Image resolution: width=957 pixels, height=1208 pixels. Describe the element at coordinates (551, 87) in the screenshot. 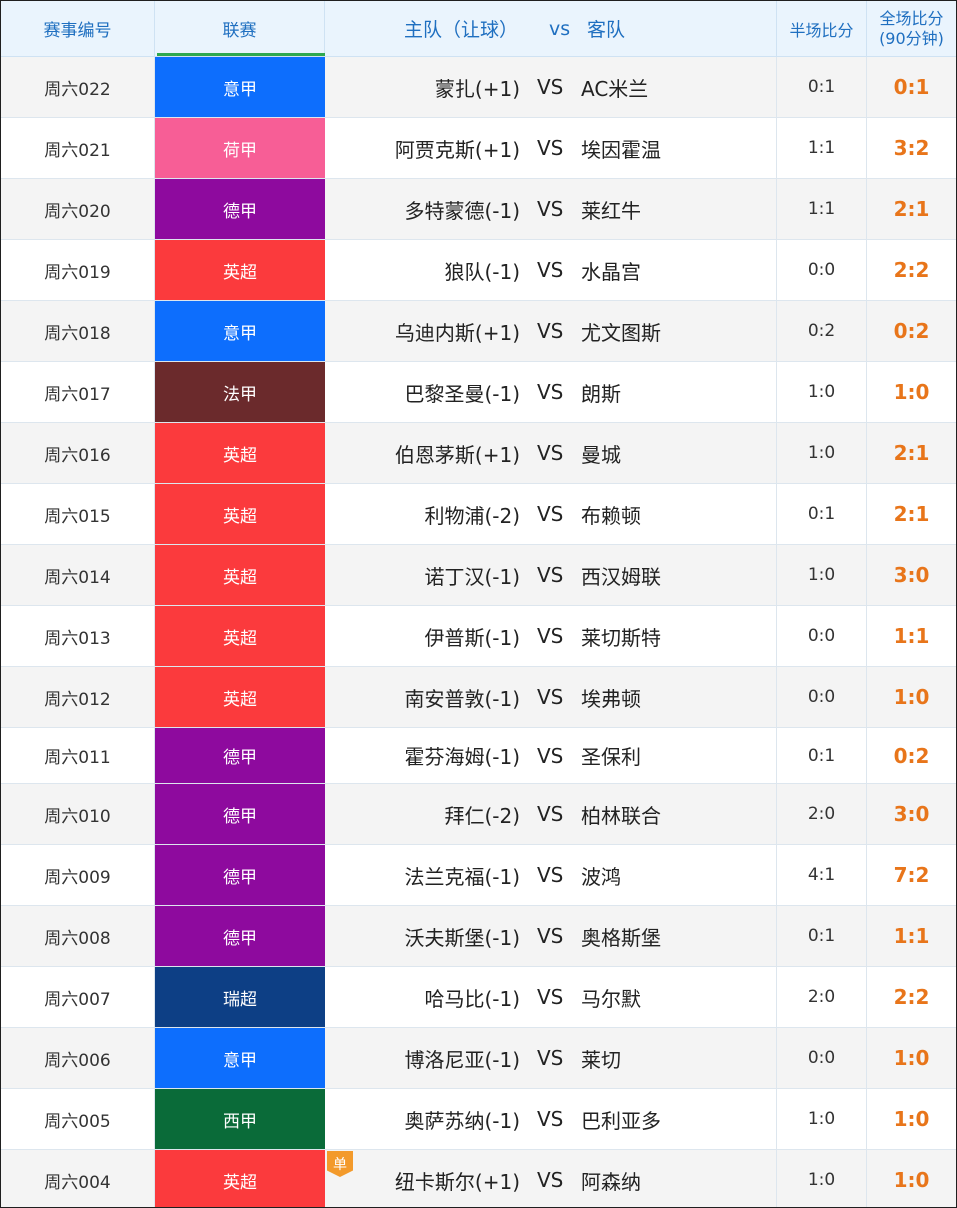

I see `match-teams: 蒙扎(+1) VS AC米兰` at that location.